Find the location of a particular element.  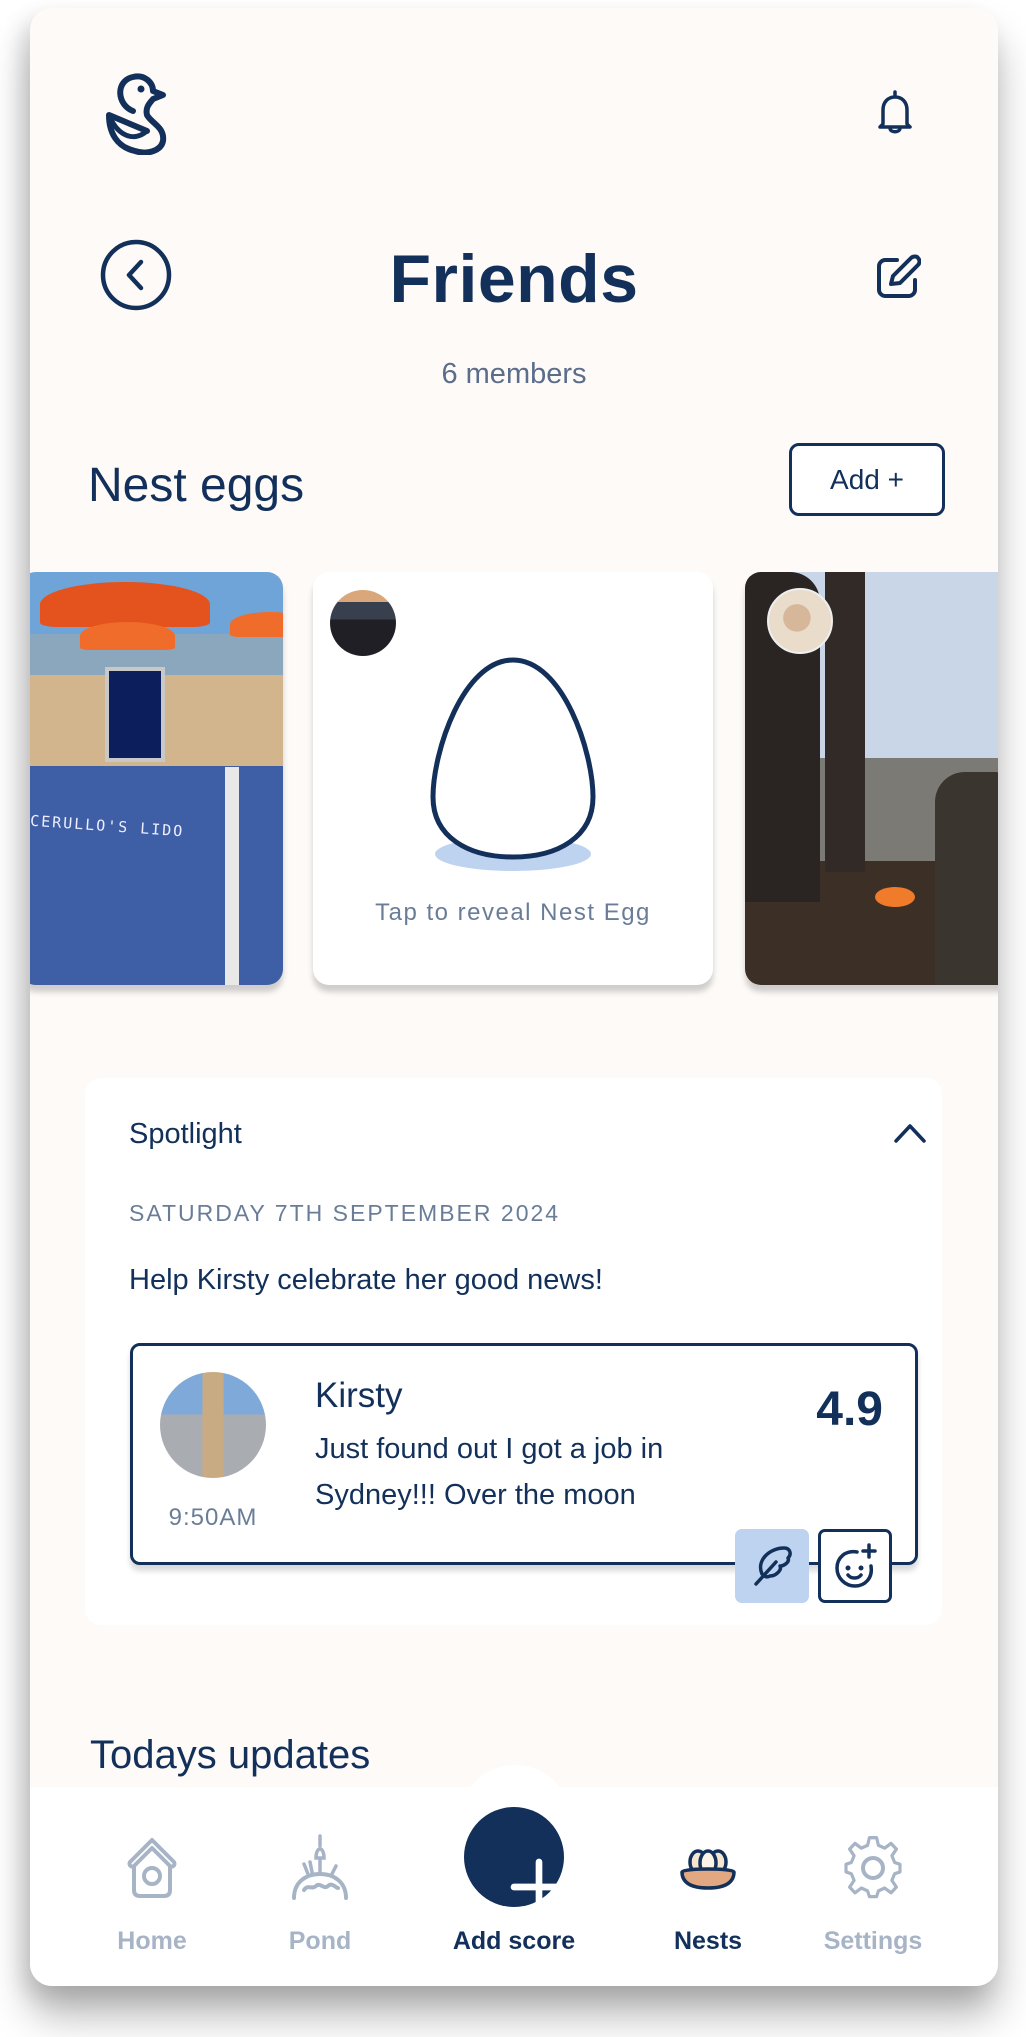

nest-egg-photo-park is located at coordinates (871, 778).